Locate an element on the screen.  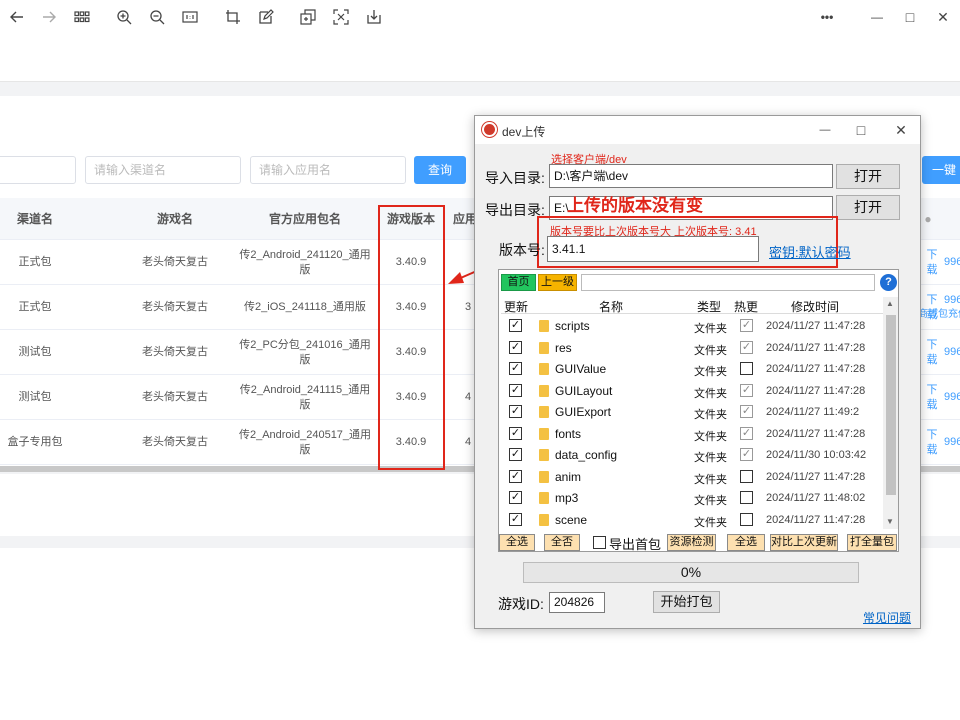
app-name-input: 请输入应用名 is located at coordinates (328, 170).